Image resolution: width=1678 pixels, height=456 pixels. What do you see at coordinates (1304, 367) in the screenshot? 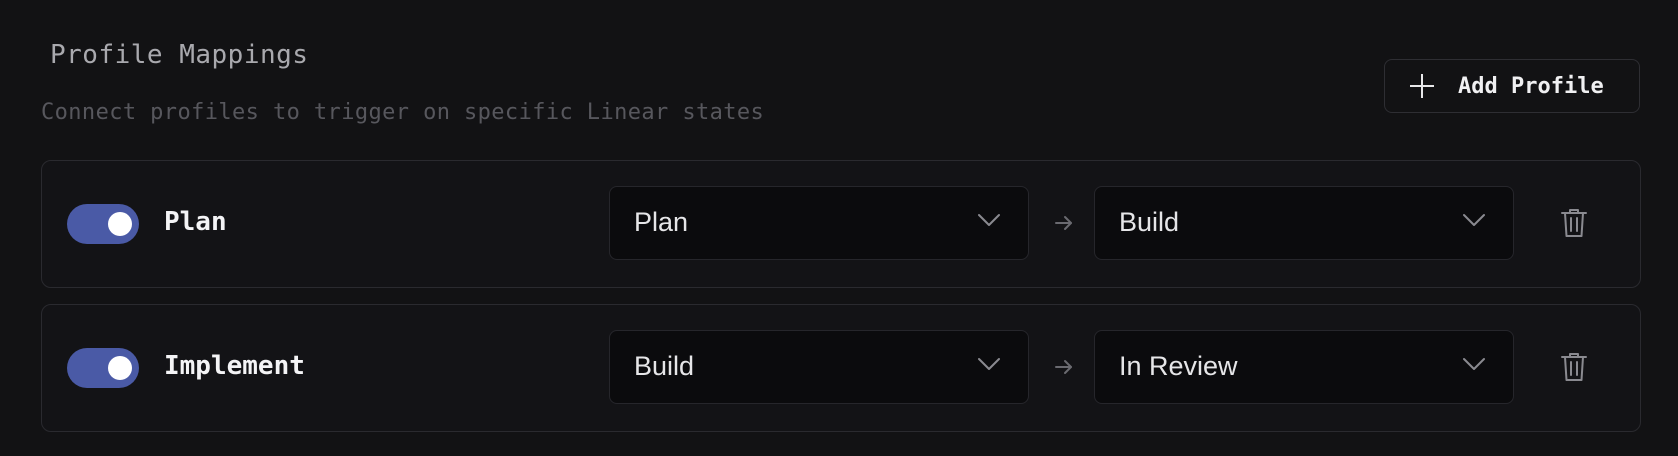
I see `to-state-select: In Review` at bounding box center [1304, 367].